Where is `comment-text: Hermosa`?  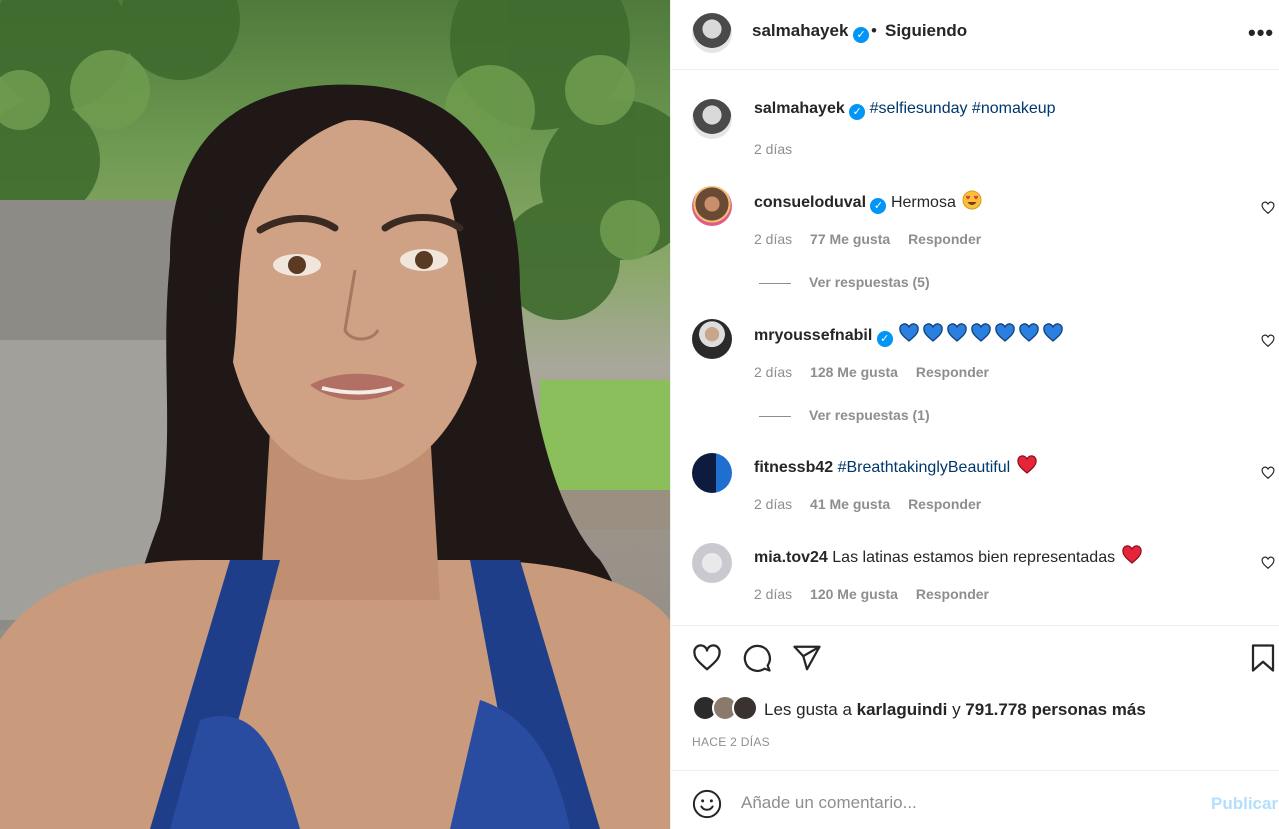 comment-text: Hermosa is located at coordinates (923, 202).